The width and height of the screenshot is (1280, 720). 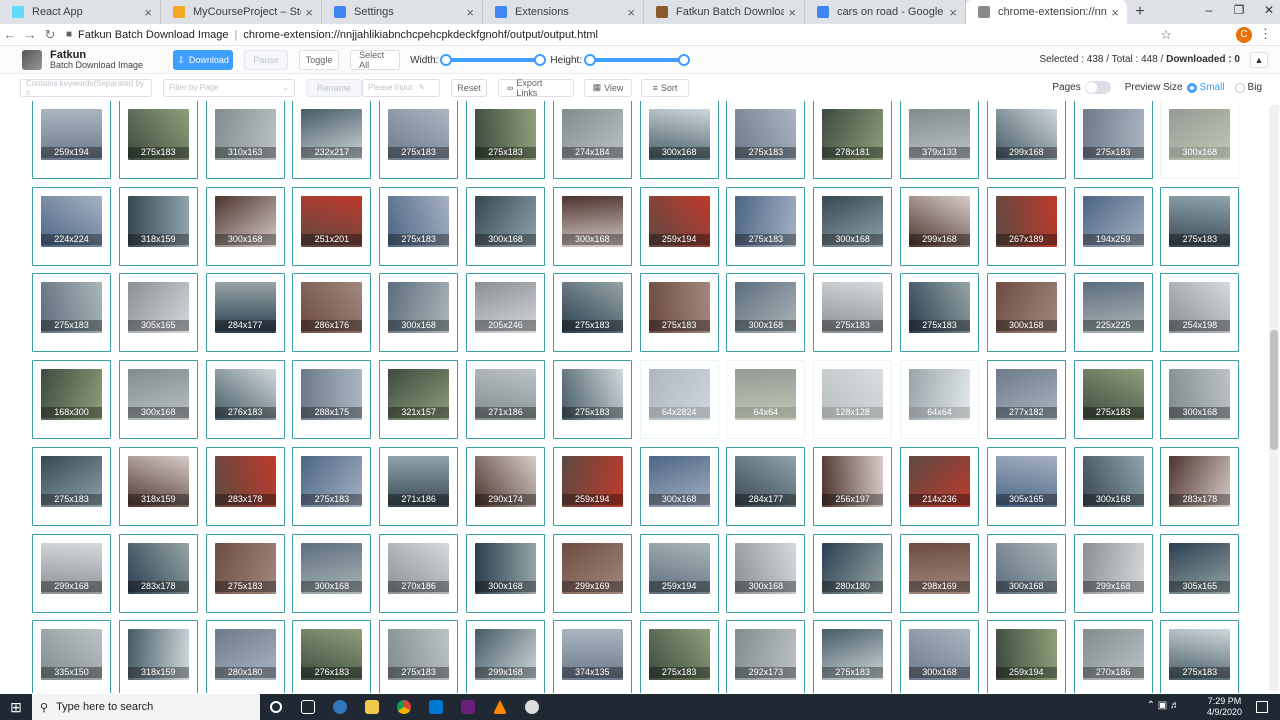 I want to click on forward-icon: →, so click(x=30, y=34).